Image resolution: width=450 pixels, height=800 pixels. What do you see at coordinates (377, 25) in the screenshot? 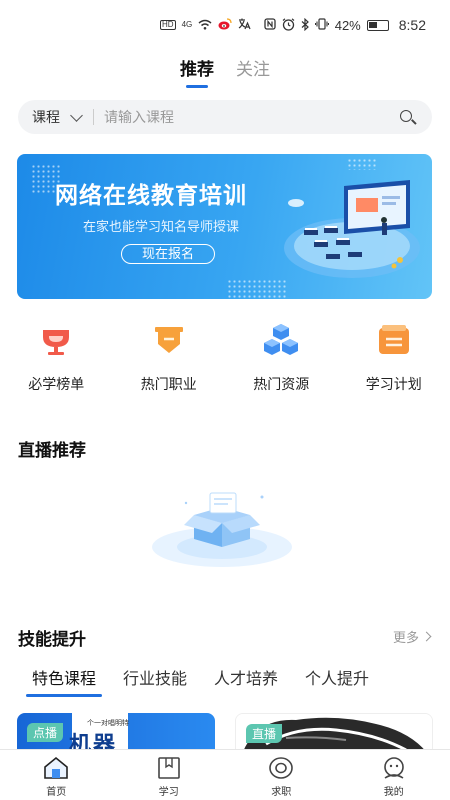
I see `battery-icon` at bounding box center [377, 25].